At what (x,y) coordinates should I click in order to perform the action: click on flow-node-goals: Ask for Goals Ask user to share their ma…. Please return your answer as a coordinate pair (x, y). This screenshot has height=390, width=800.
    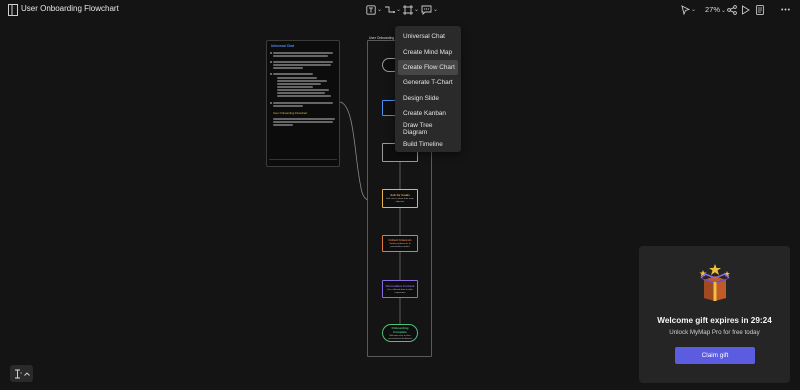
    Looking at the image, I should click on (400, 198).